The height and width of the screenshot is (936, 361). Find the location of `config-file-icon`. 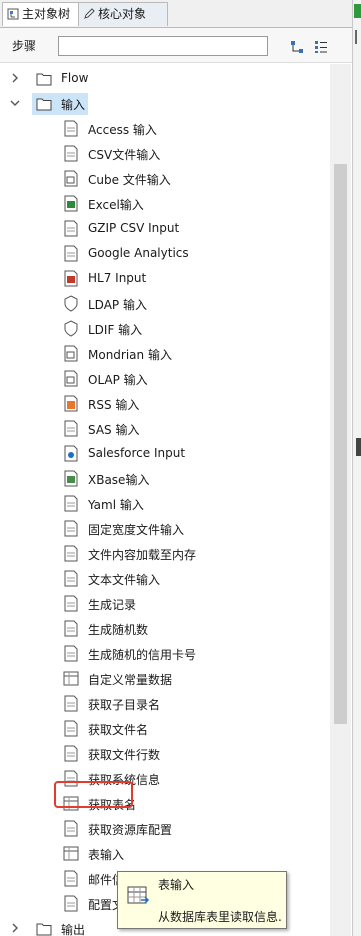

config-file-icon is located at coordinates (71, 903).